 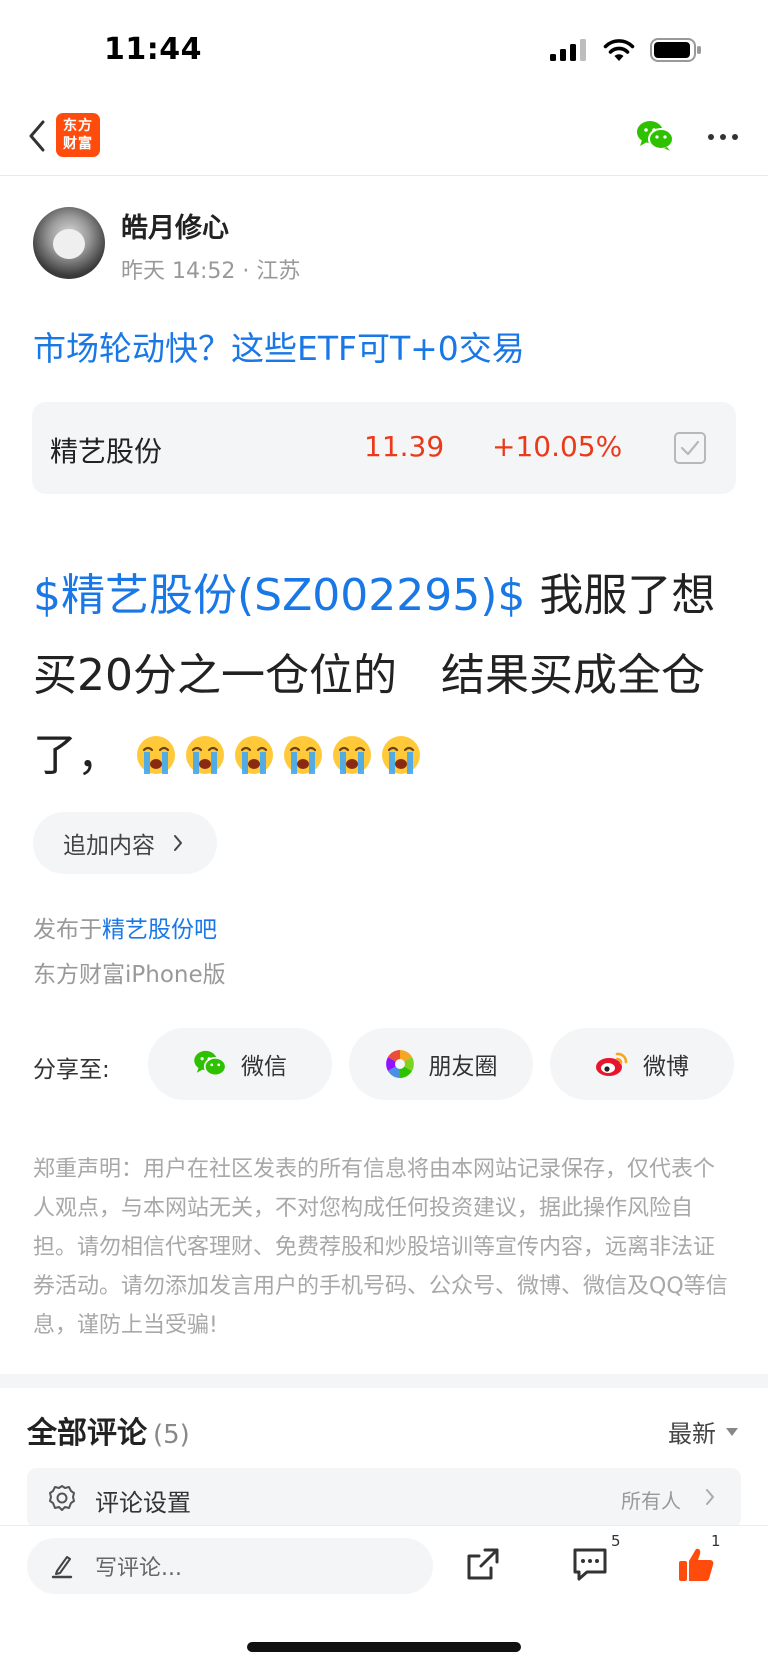 What do you see at coordinates (399, 1064) in the screenshot?
I see `moments-icon` at bounding box center [399, 1064].